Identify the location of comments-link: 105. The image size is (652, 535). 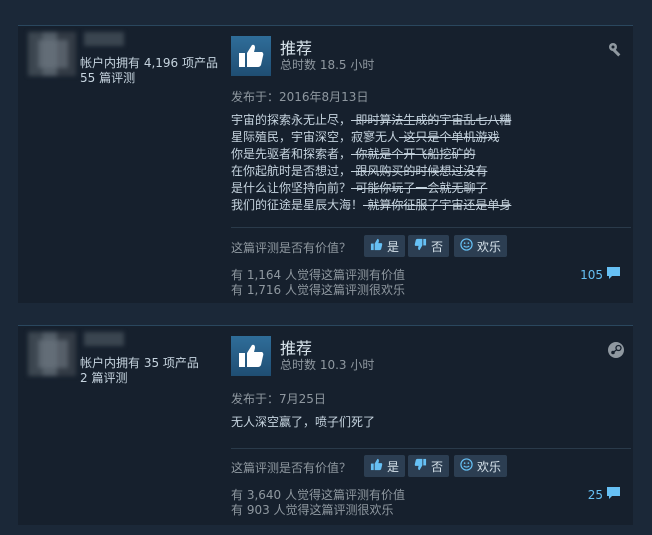
(600, 274).